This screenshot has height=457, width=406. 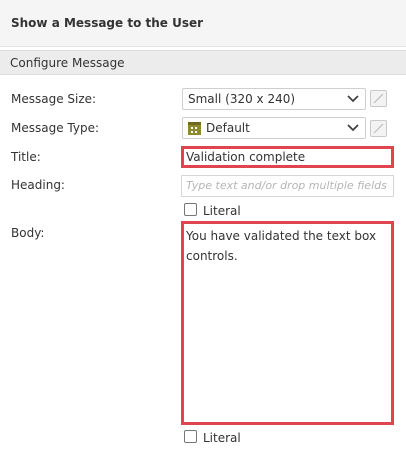 What do you see at coordinates (194, 128) in the screenshot?
I see `grid-table-icon` at bounding box center [194, 128].